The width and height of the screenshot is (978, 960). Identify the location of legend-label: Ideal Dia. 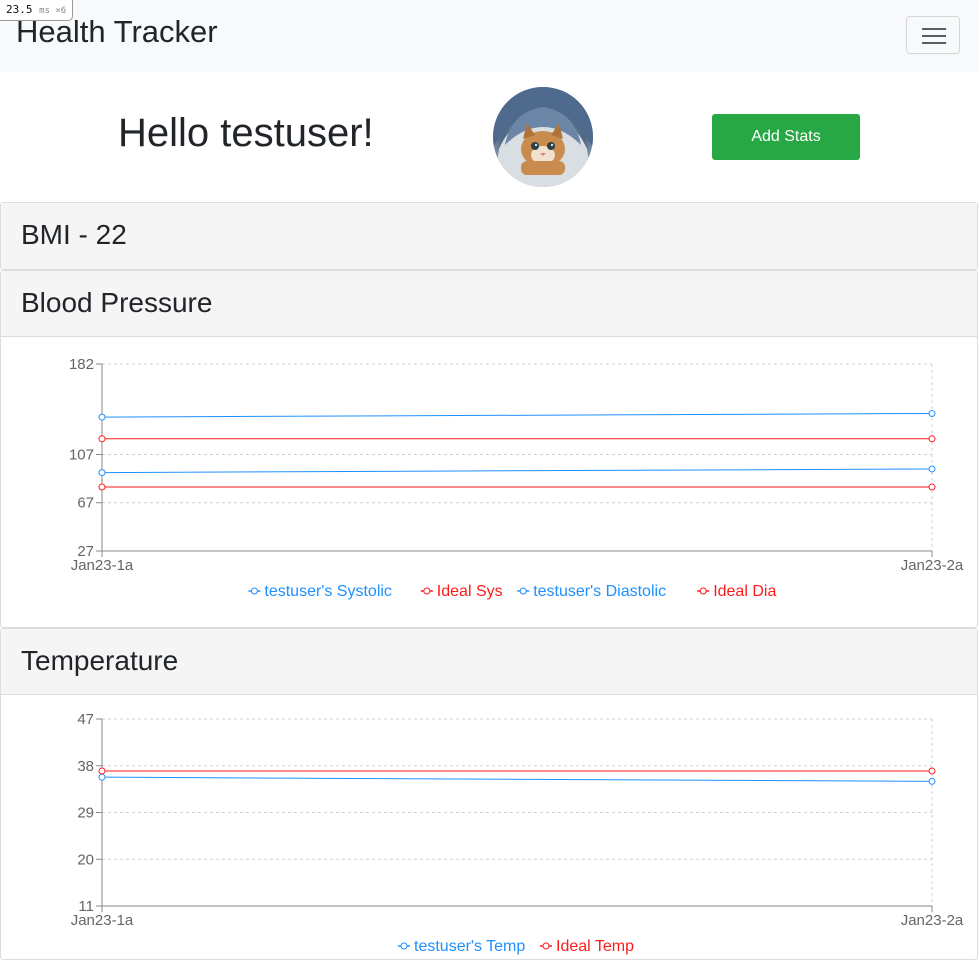
(744, 591).